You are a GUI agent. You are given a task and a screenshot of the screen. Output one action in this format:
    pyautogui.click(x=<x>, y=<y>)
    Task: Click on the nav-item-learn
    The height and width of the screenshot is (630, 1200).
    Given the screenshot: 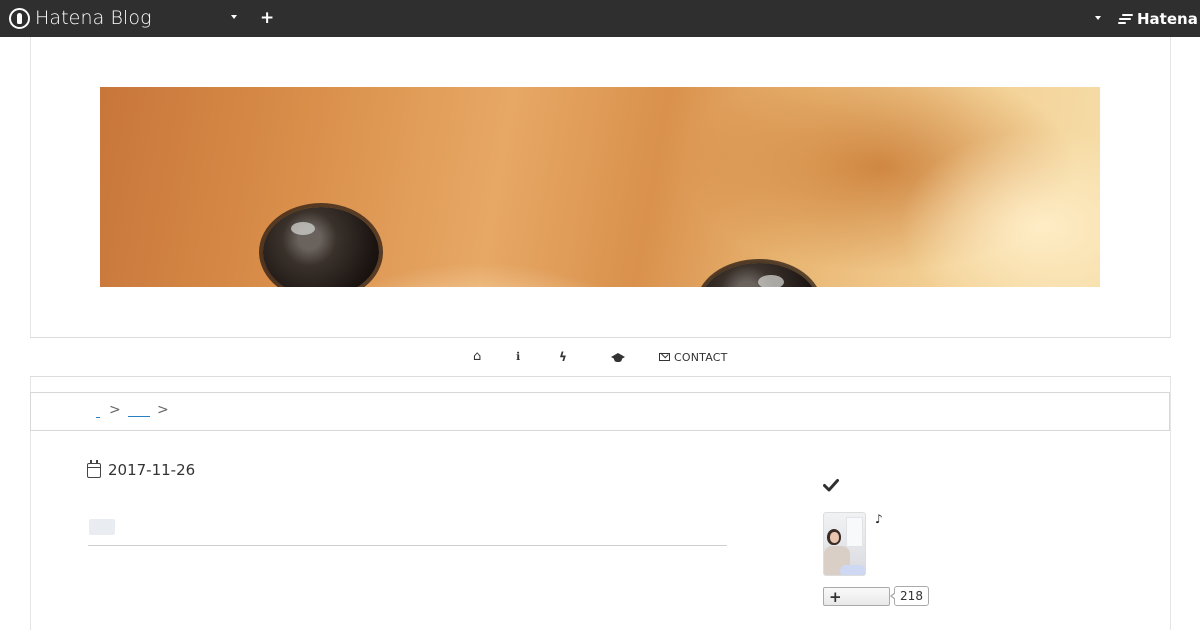 What is the action you would take?
    pyautogui.click(x=618, y=357)
    